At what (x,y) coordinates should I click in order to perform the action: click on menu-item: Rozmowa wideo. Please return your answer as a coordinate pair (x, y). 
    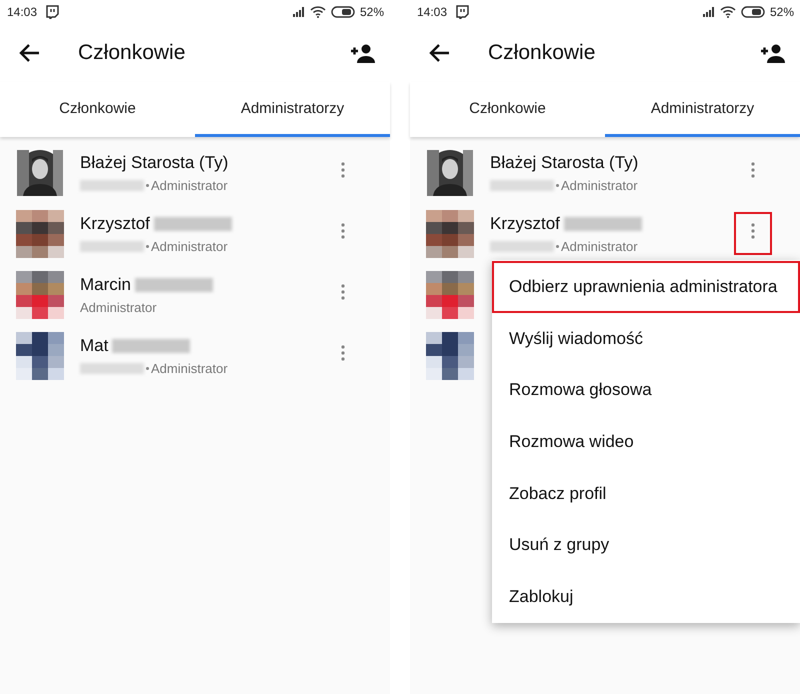
    Looking at the image, I should click on (646, 442).